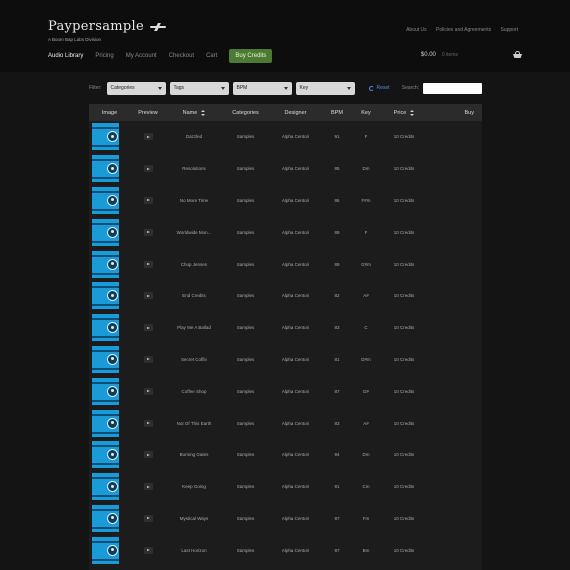 Image resolution: width=570 pixels, height=570 pixels. What do you see at coordinates (366, 137) in the screenshot?
I see `sample-key: F` at bounding box center [366, 137].